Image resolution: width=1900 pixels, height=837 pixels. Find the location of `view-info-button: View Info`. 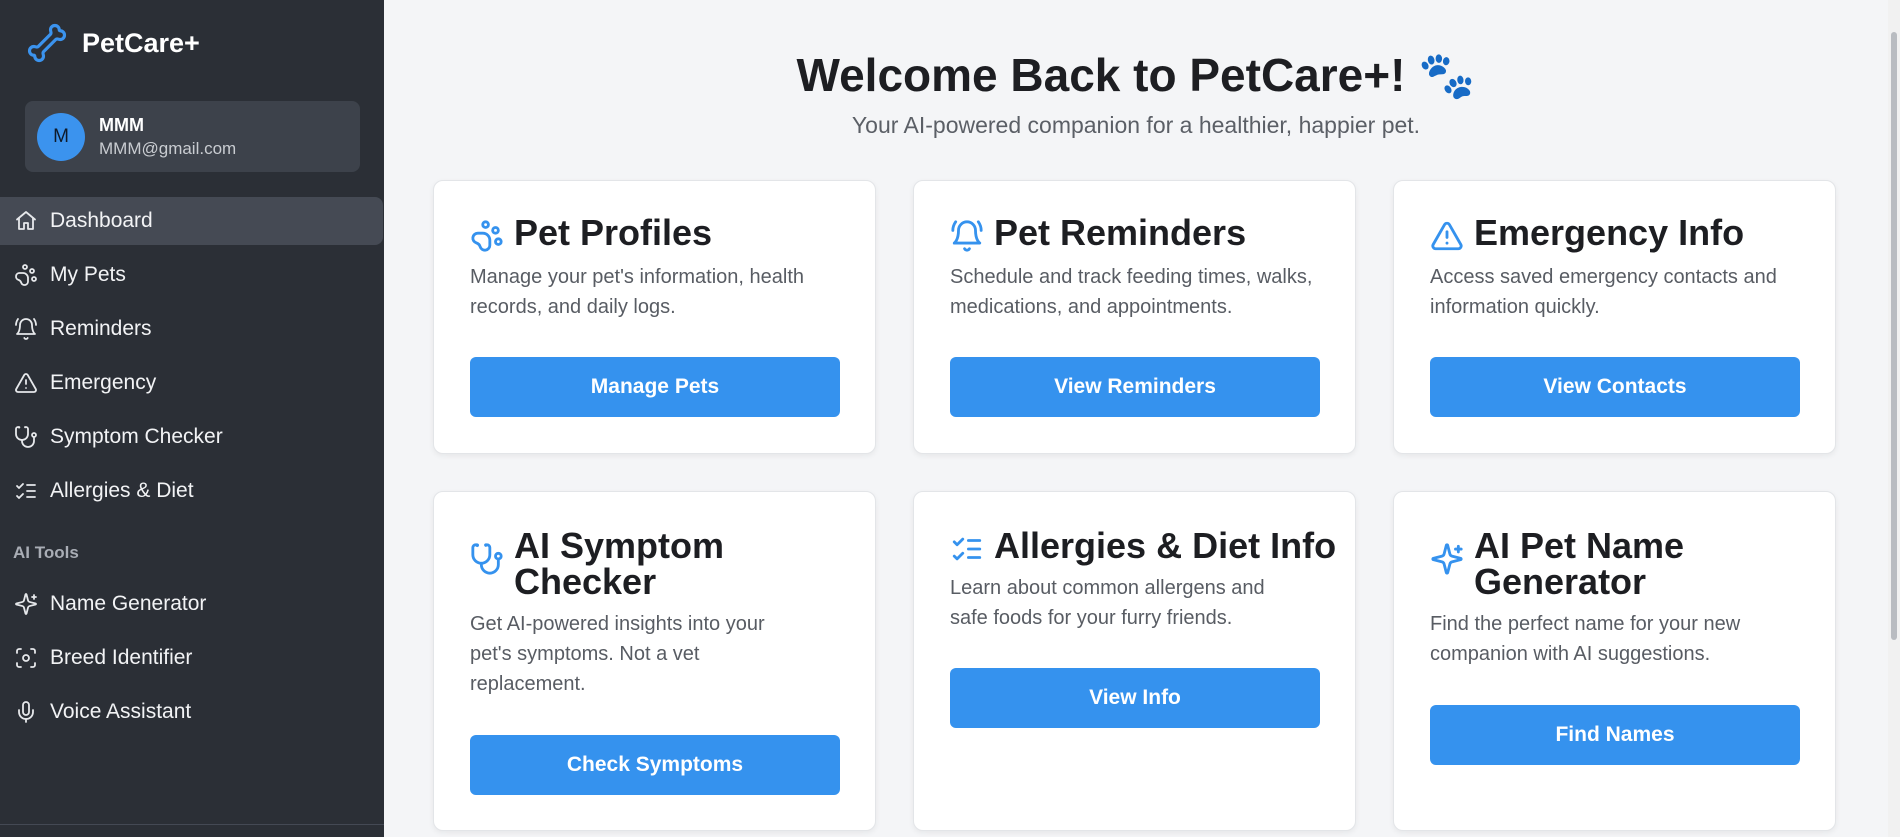

view-info-button: View Info is located at coordinates (1135, 698).